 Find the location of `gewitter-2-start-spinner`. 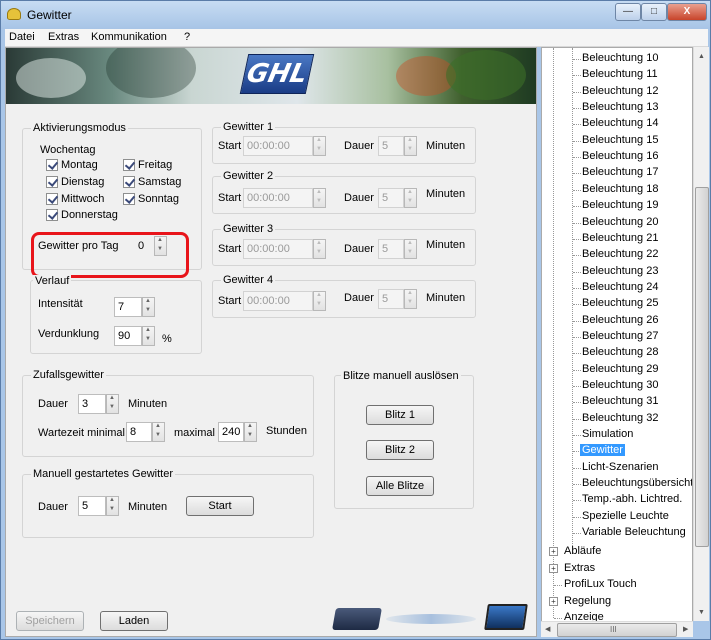

gewitter-2-start-spinner is located at coordinates (319, 198).